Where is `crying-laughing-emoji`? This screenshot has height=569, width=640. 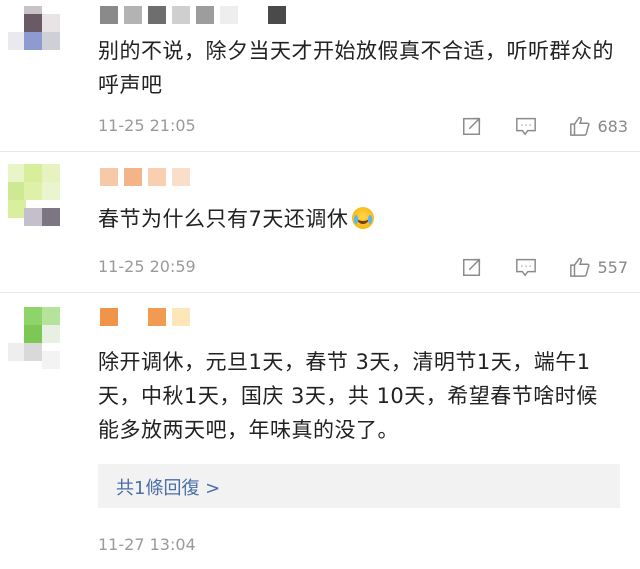
crying-laughing-emoji is located at coordinates (363, 218).